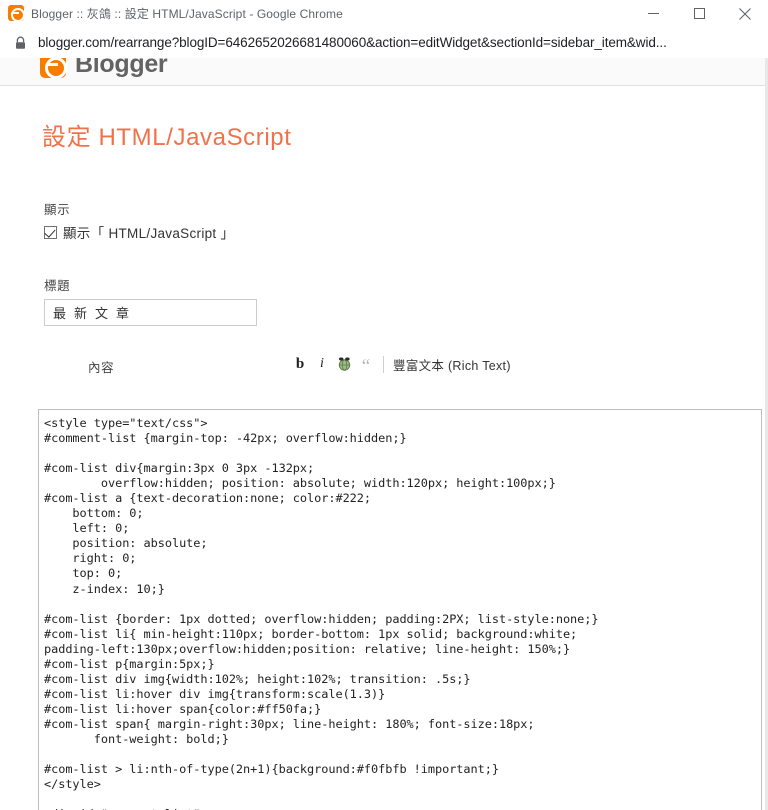 Image resolution: width=768 pixels, height=810 pixels. Describe the element at coordinates (57, 210) in the screenshot. I see `display-field-label: 顯示` at that location.